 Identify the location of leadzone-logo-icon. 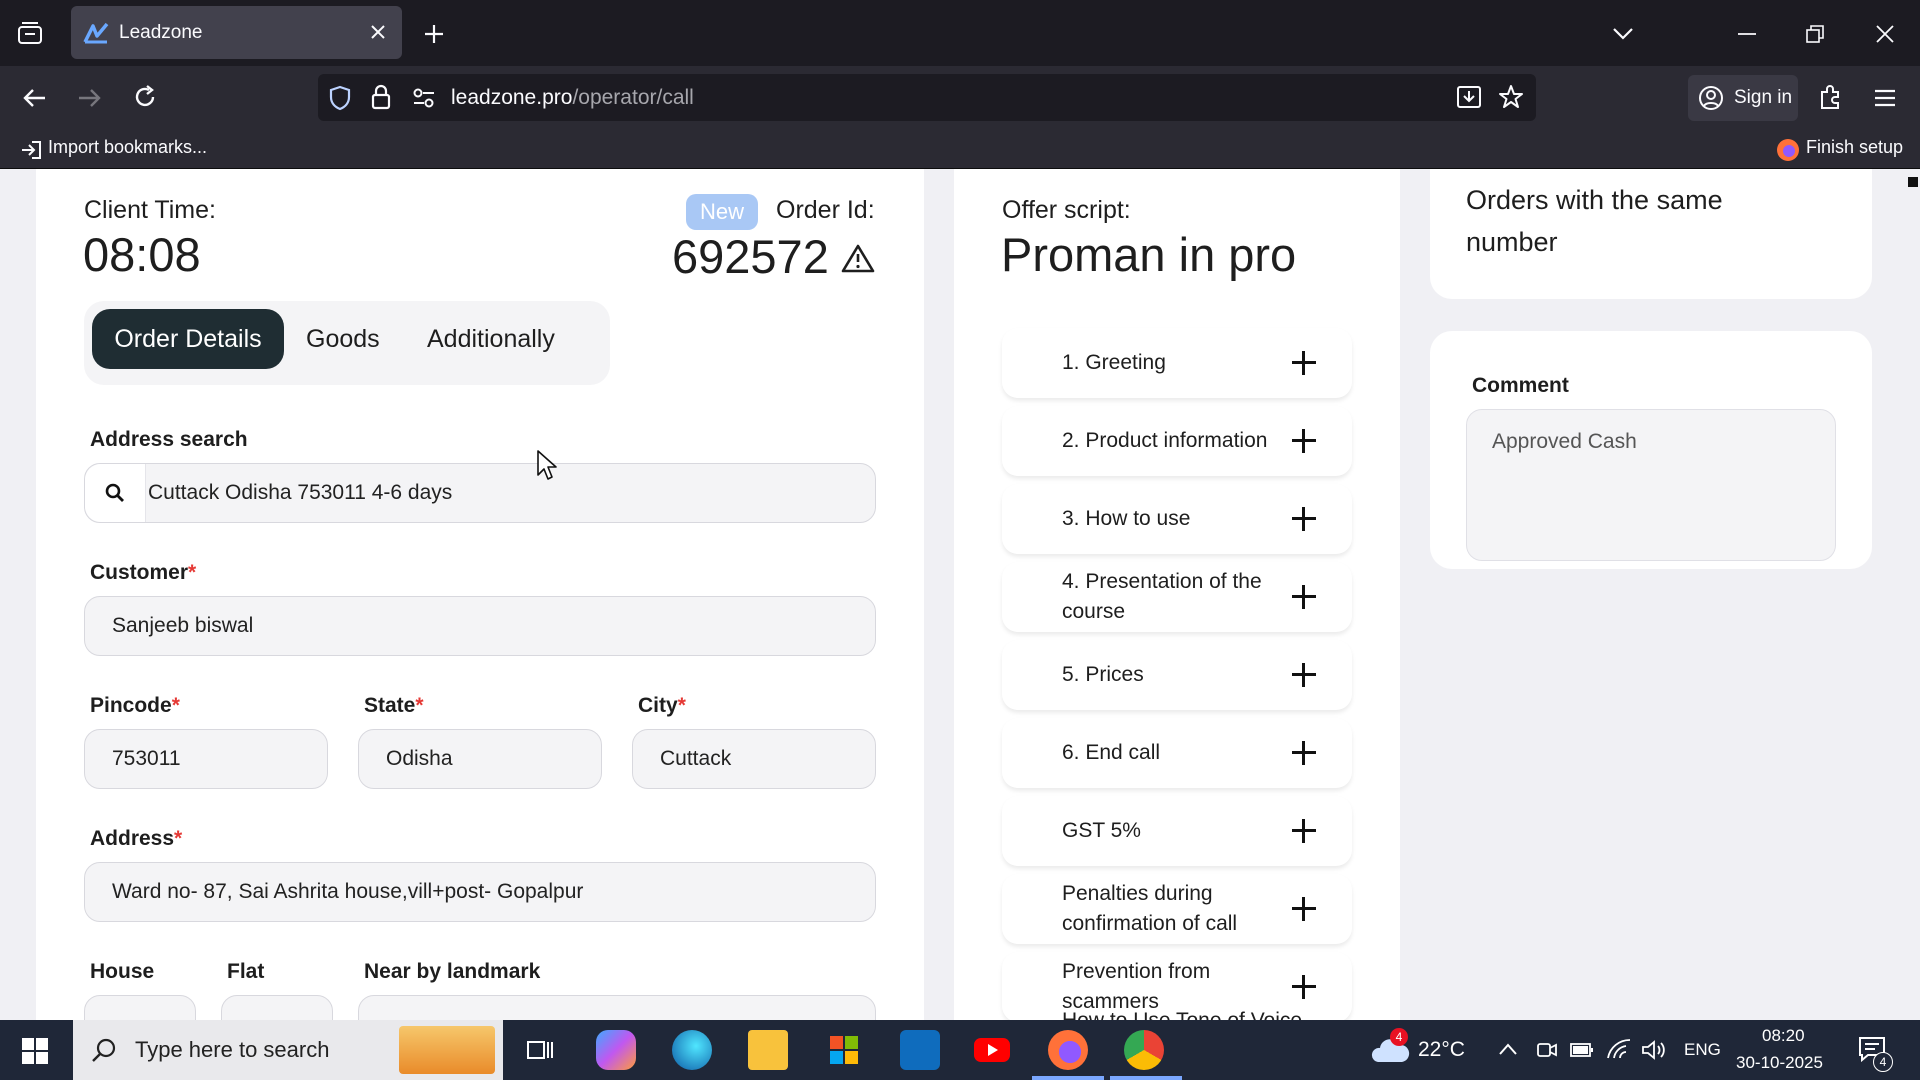
(96, 33).